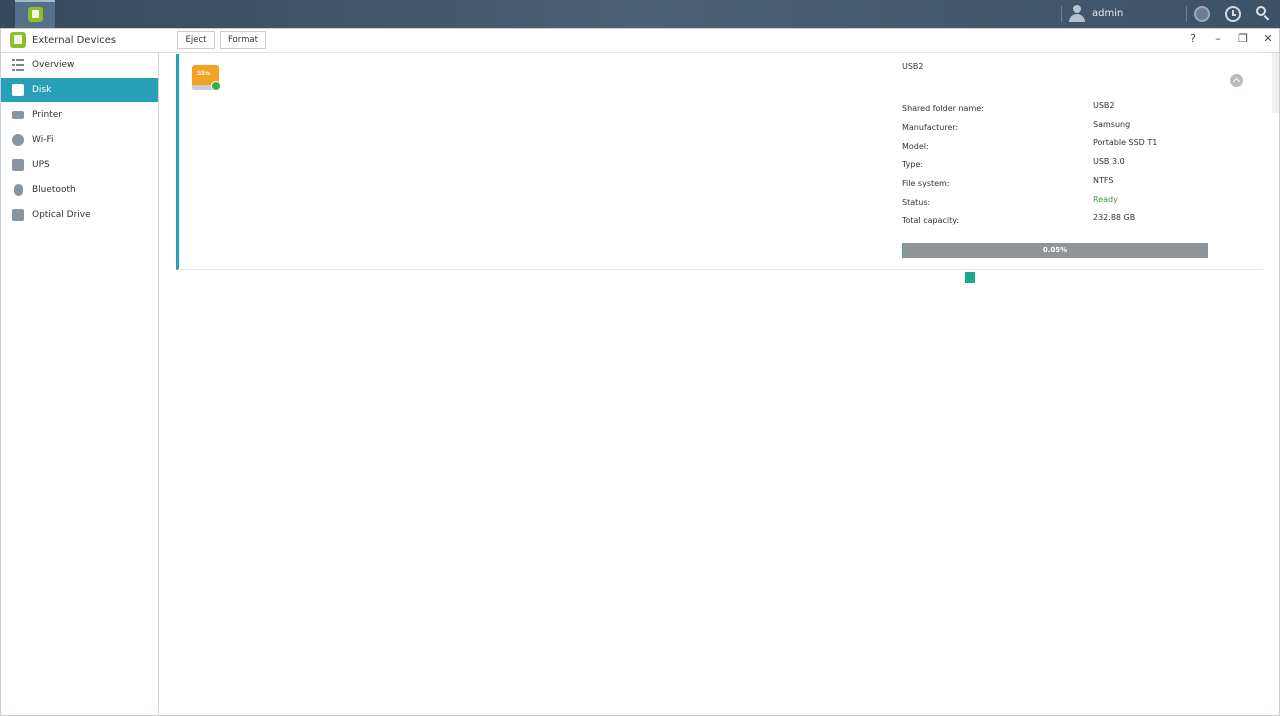  I want to click on search-icon, so click(1263, 13).